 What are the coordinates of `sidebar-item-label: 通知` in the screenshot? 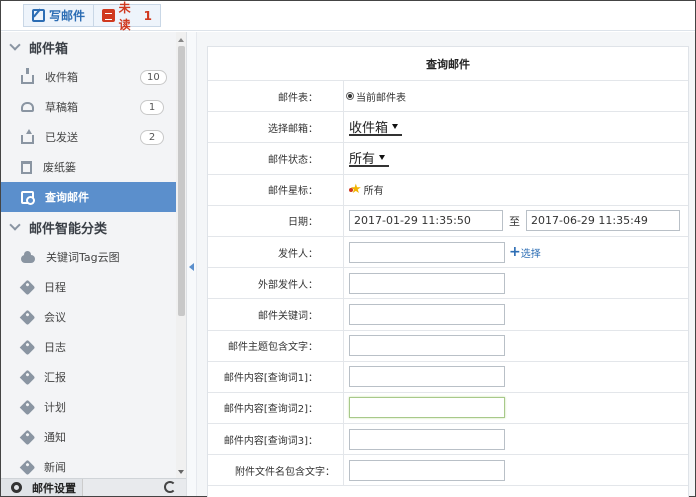 It's located at (55, 437).